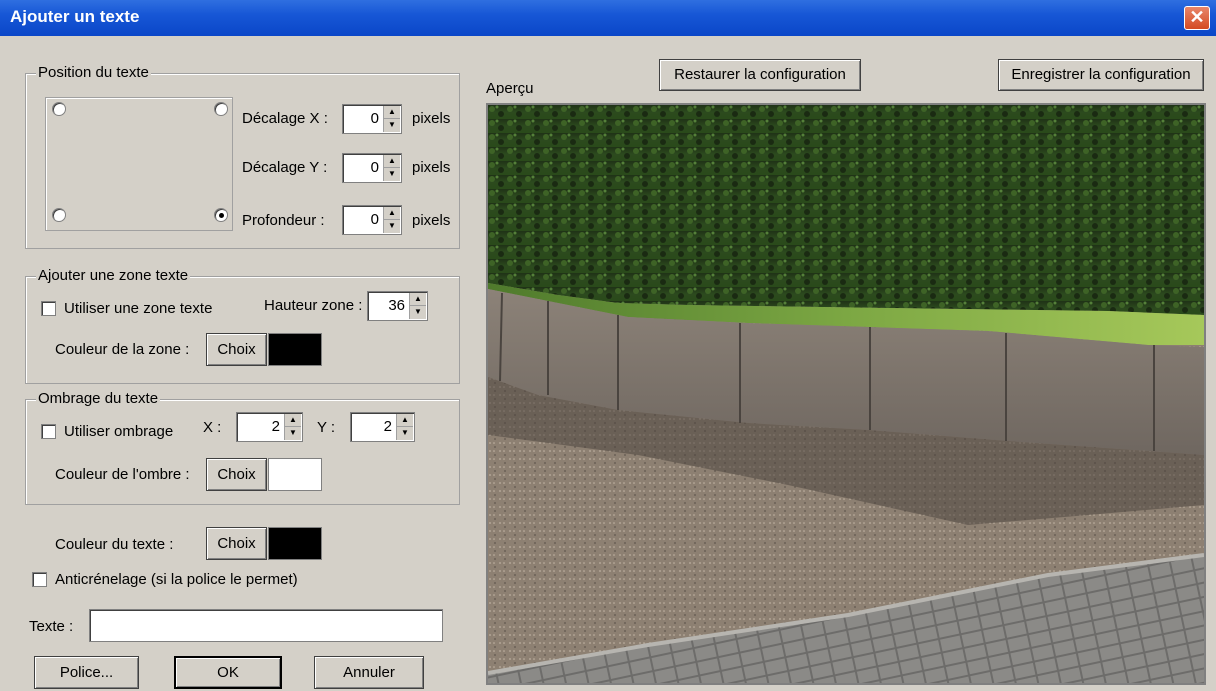 The width and height of the screenshot is (1216, 691). I want to click on offset-x-value: 0, so click(374, 118).